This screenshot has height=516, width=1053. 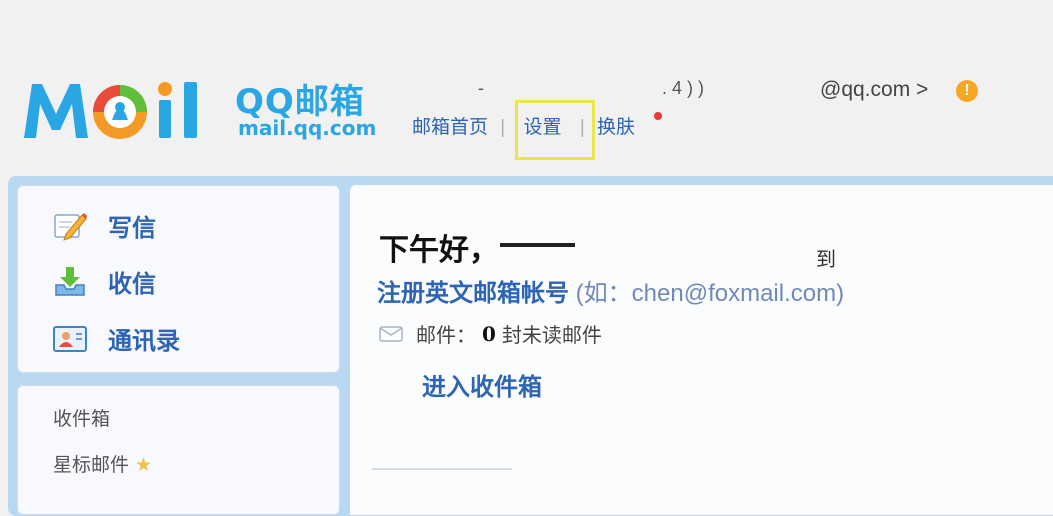 I want to click on alert-icon: !, so click(x=967, y=91).